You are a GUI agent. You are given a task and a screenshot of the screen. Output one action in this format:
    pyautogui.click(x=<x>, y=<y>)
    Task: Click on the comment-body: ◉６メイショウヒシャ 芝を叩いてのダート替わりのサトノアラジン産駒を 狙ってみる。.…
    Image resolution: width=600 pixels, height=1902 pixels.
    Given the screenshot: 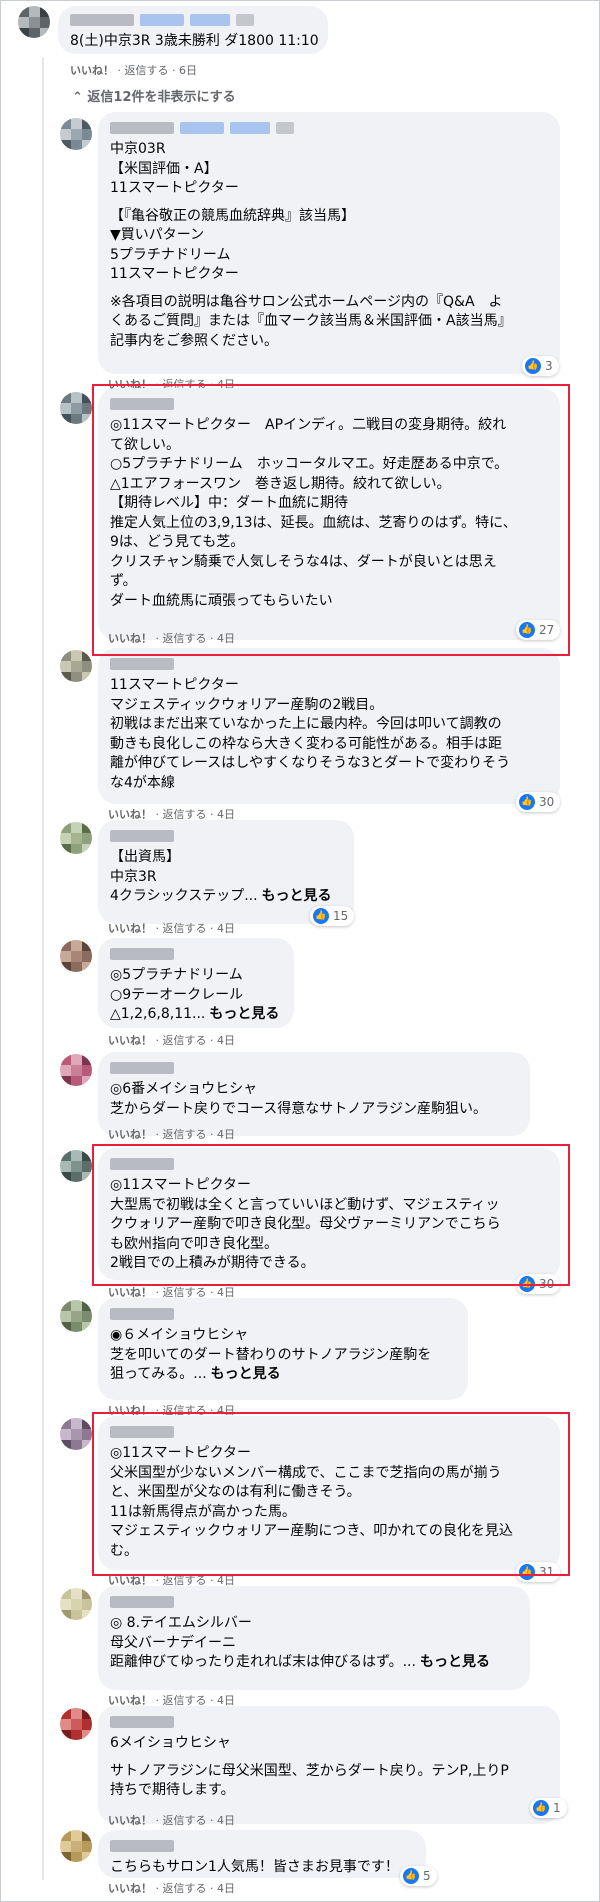 What is the action you would take?
    pyautogui.click(x=283, y=1355)
    